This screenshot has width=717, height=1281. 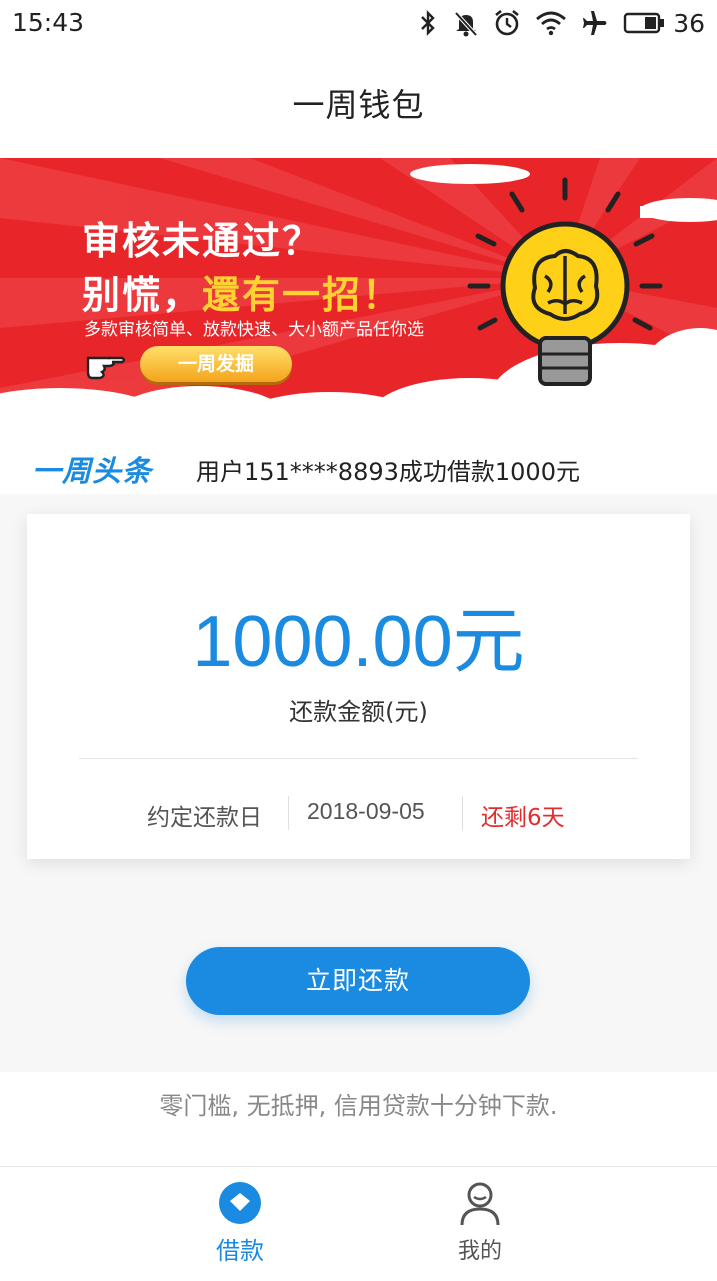 What do you see at coordinates (595, 23) in the screenshot?
I see `airplane-icon` at bounding box center [595, 23].